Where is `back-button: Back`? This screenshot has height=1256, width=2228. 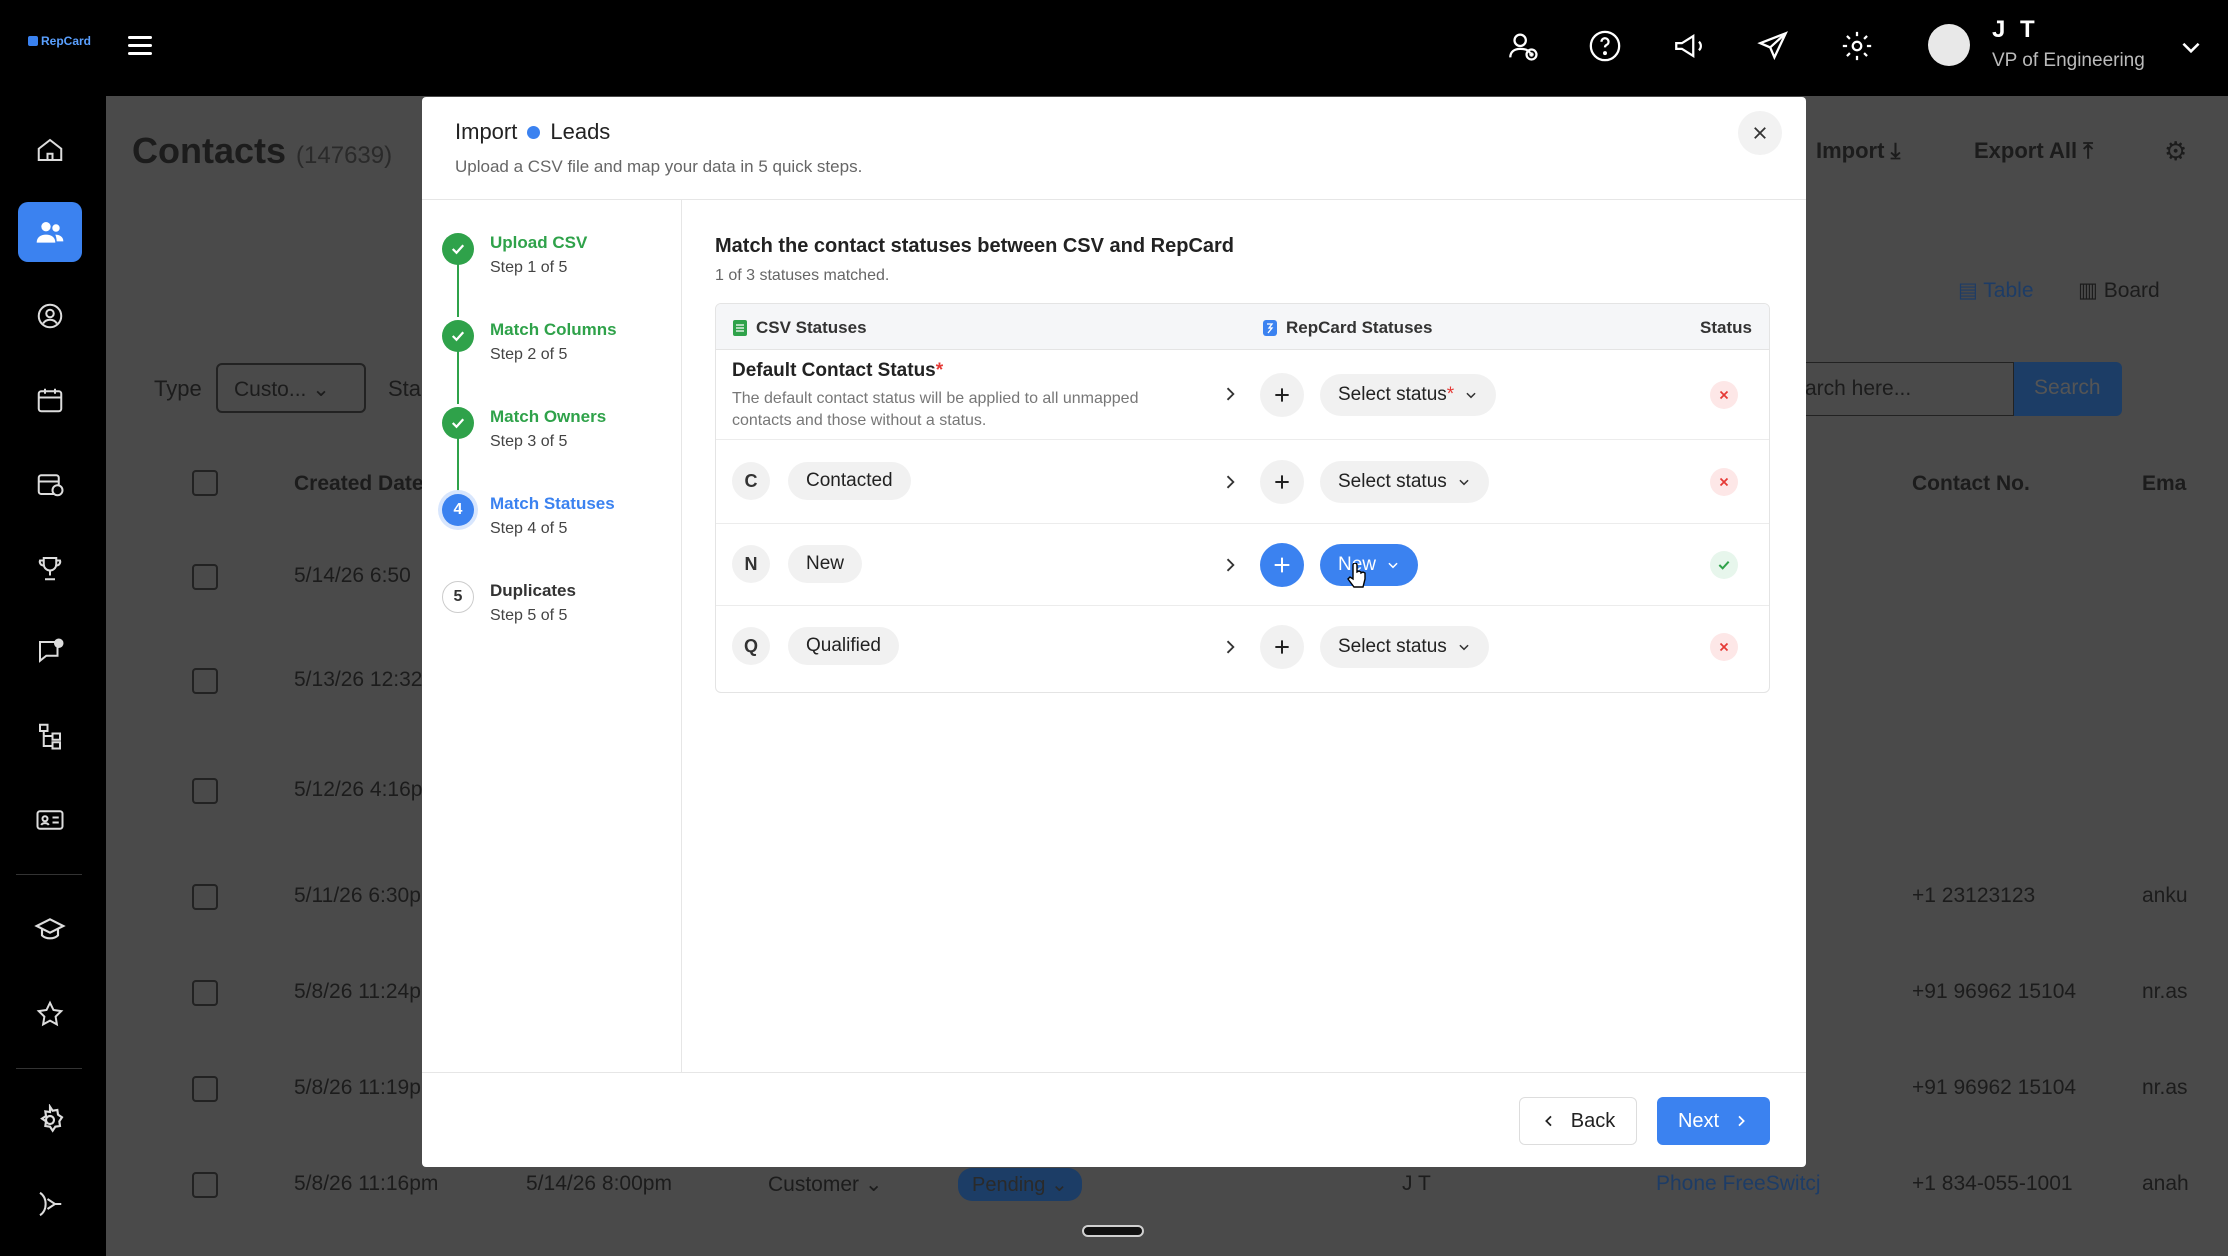 back-button: Back is located at coordinates (1578, 1121).